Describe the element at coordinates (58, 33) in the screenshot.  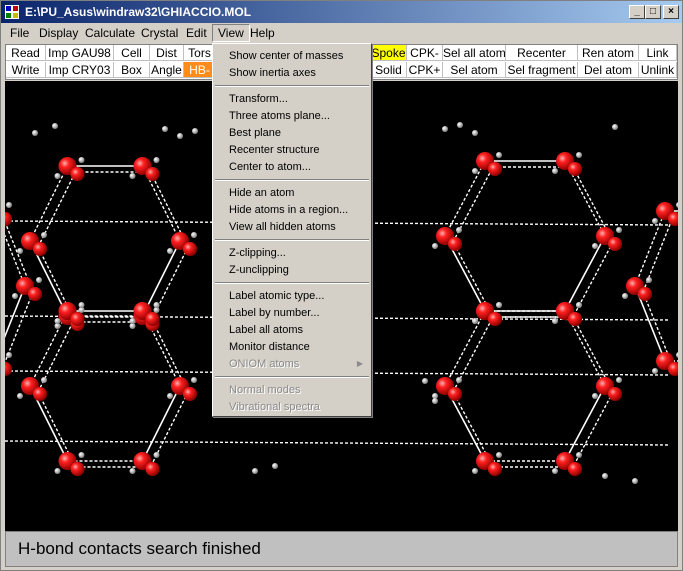
I see `menu-display: Display` at that location.